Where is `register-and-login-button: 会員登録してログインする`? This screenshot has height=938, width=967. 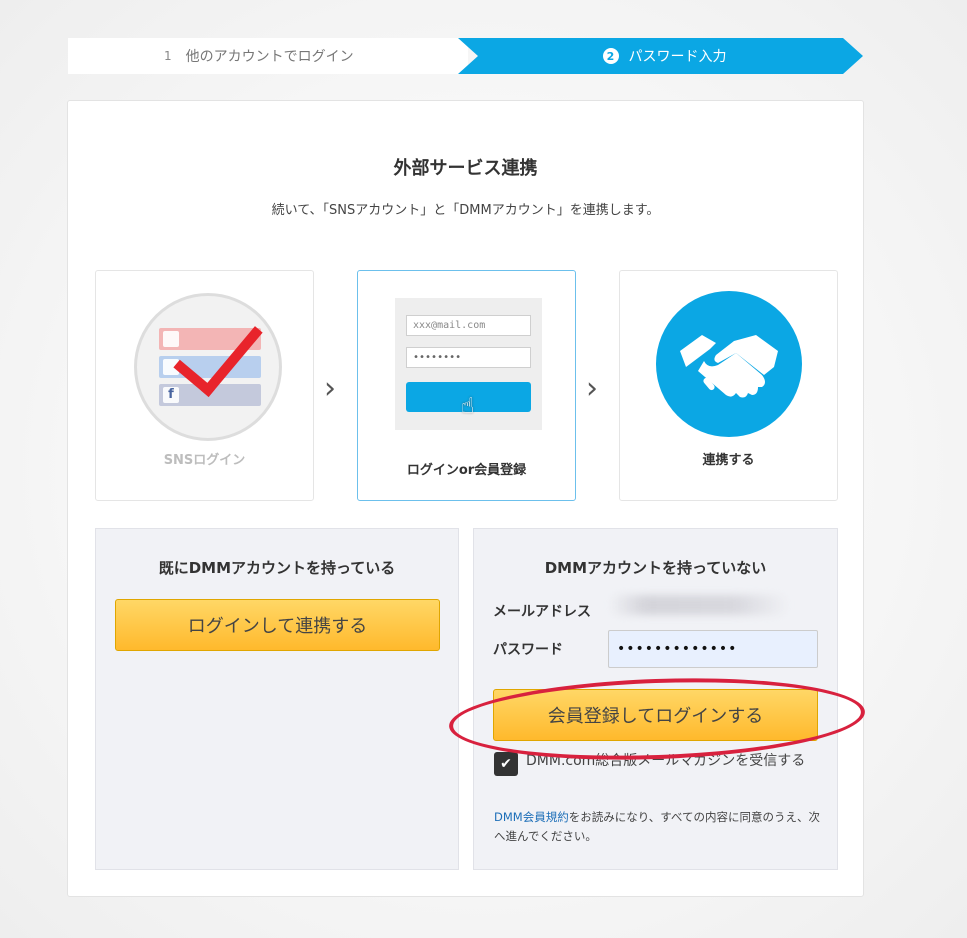
register-and-login-button: 会員登録してログインする is located at coordinates (655, 715).